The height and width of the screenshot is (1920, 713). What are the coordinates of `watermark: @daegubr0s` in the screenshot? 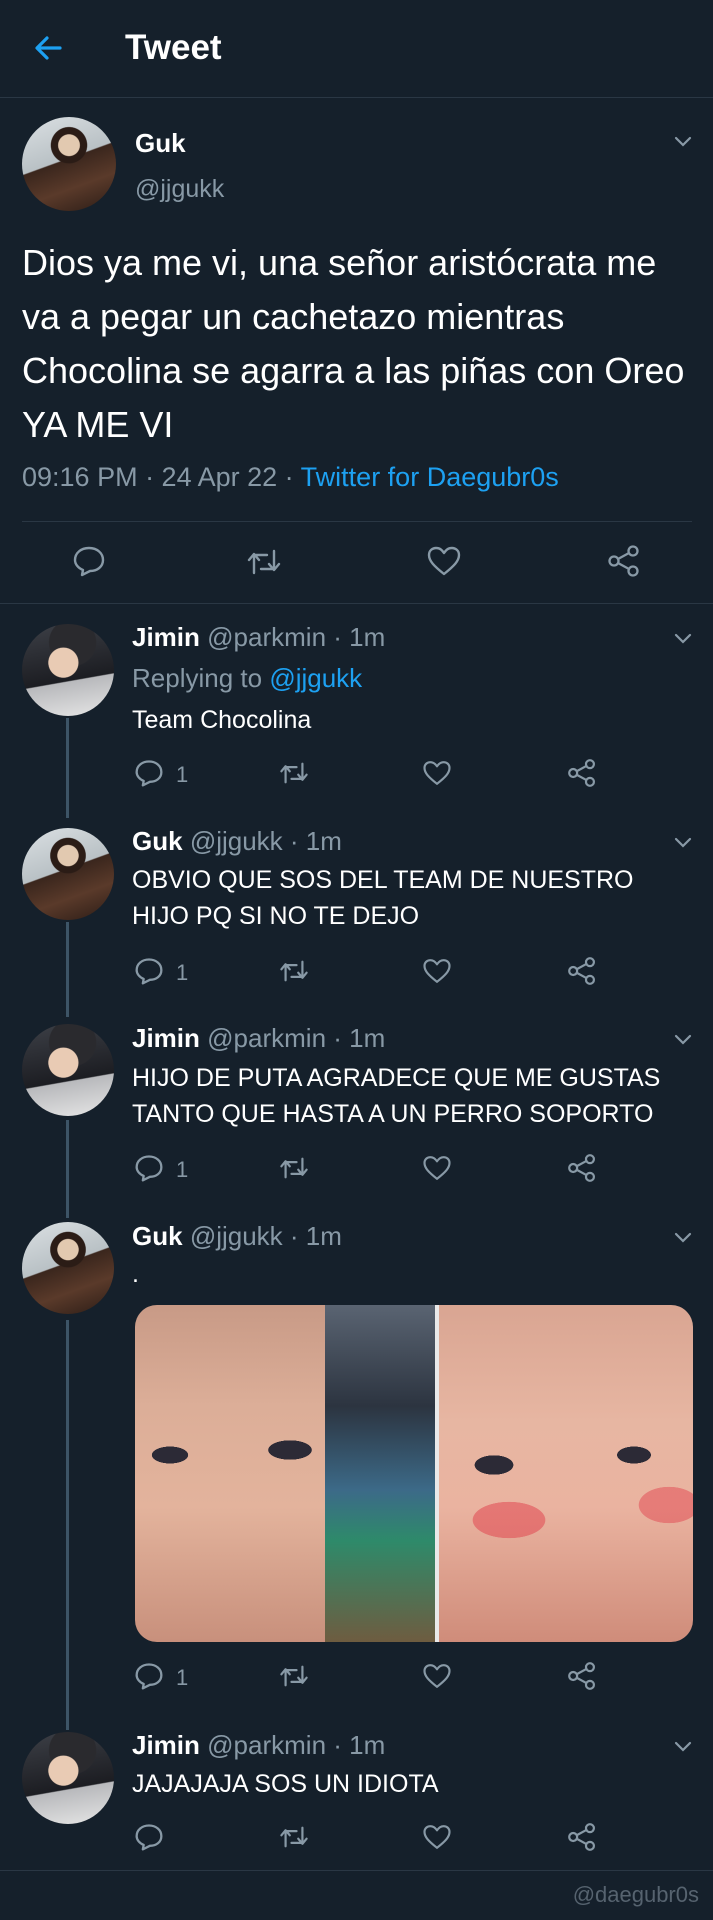 It's located at (635, 1894).